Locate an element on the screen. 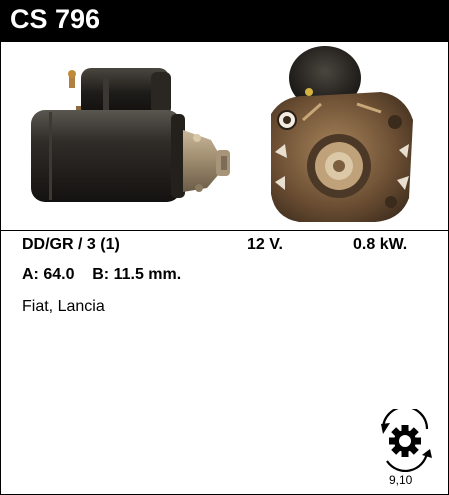  section-divider is located at coordinates (224, 230).